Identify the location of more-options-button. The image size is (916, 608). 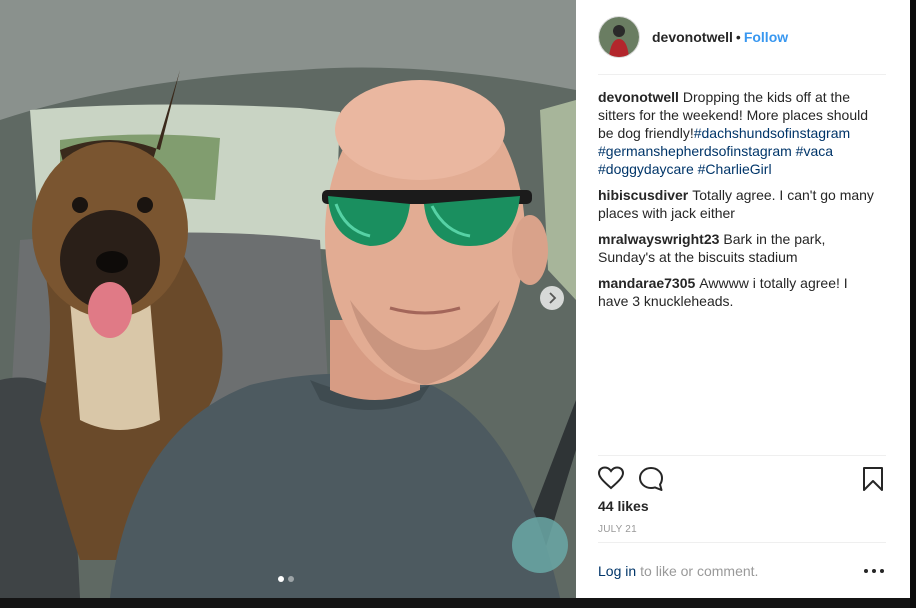
(874, 571).